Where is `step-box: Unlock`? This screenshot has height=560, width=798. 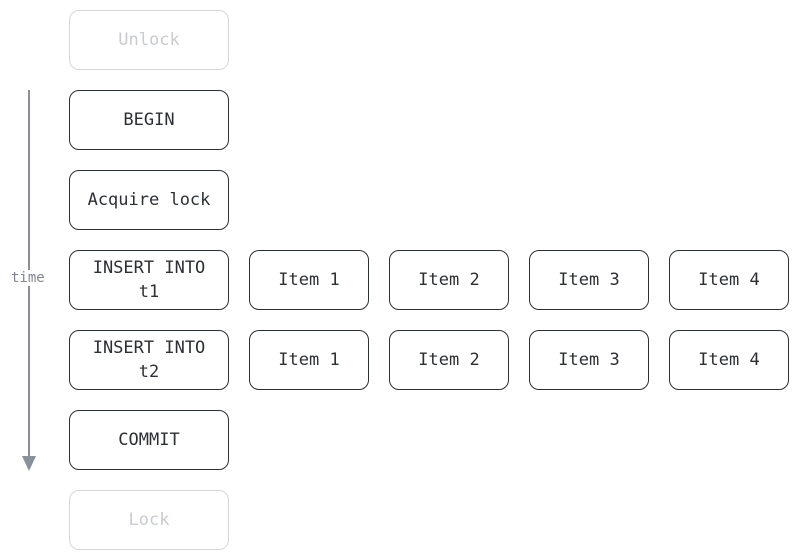 step-box: Unlock is located at coordinates (149, 40).